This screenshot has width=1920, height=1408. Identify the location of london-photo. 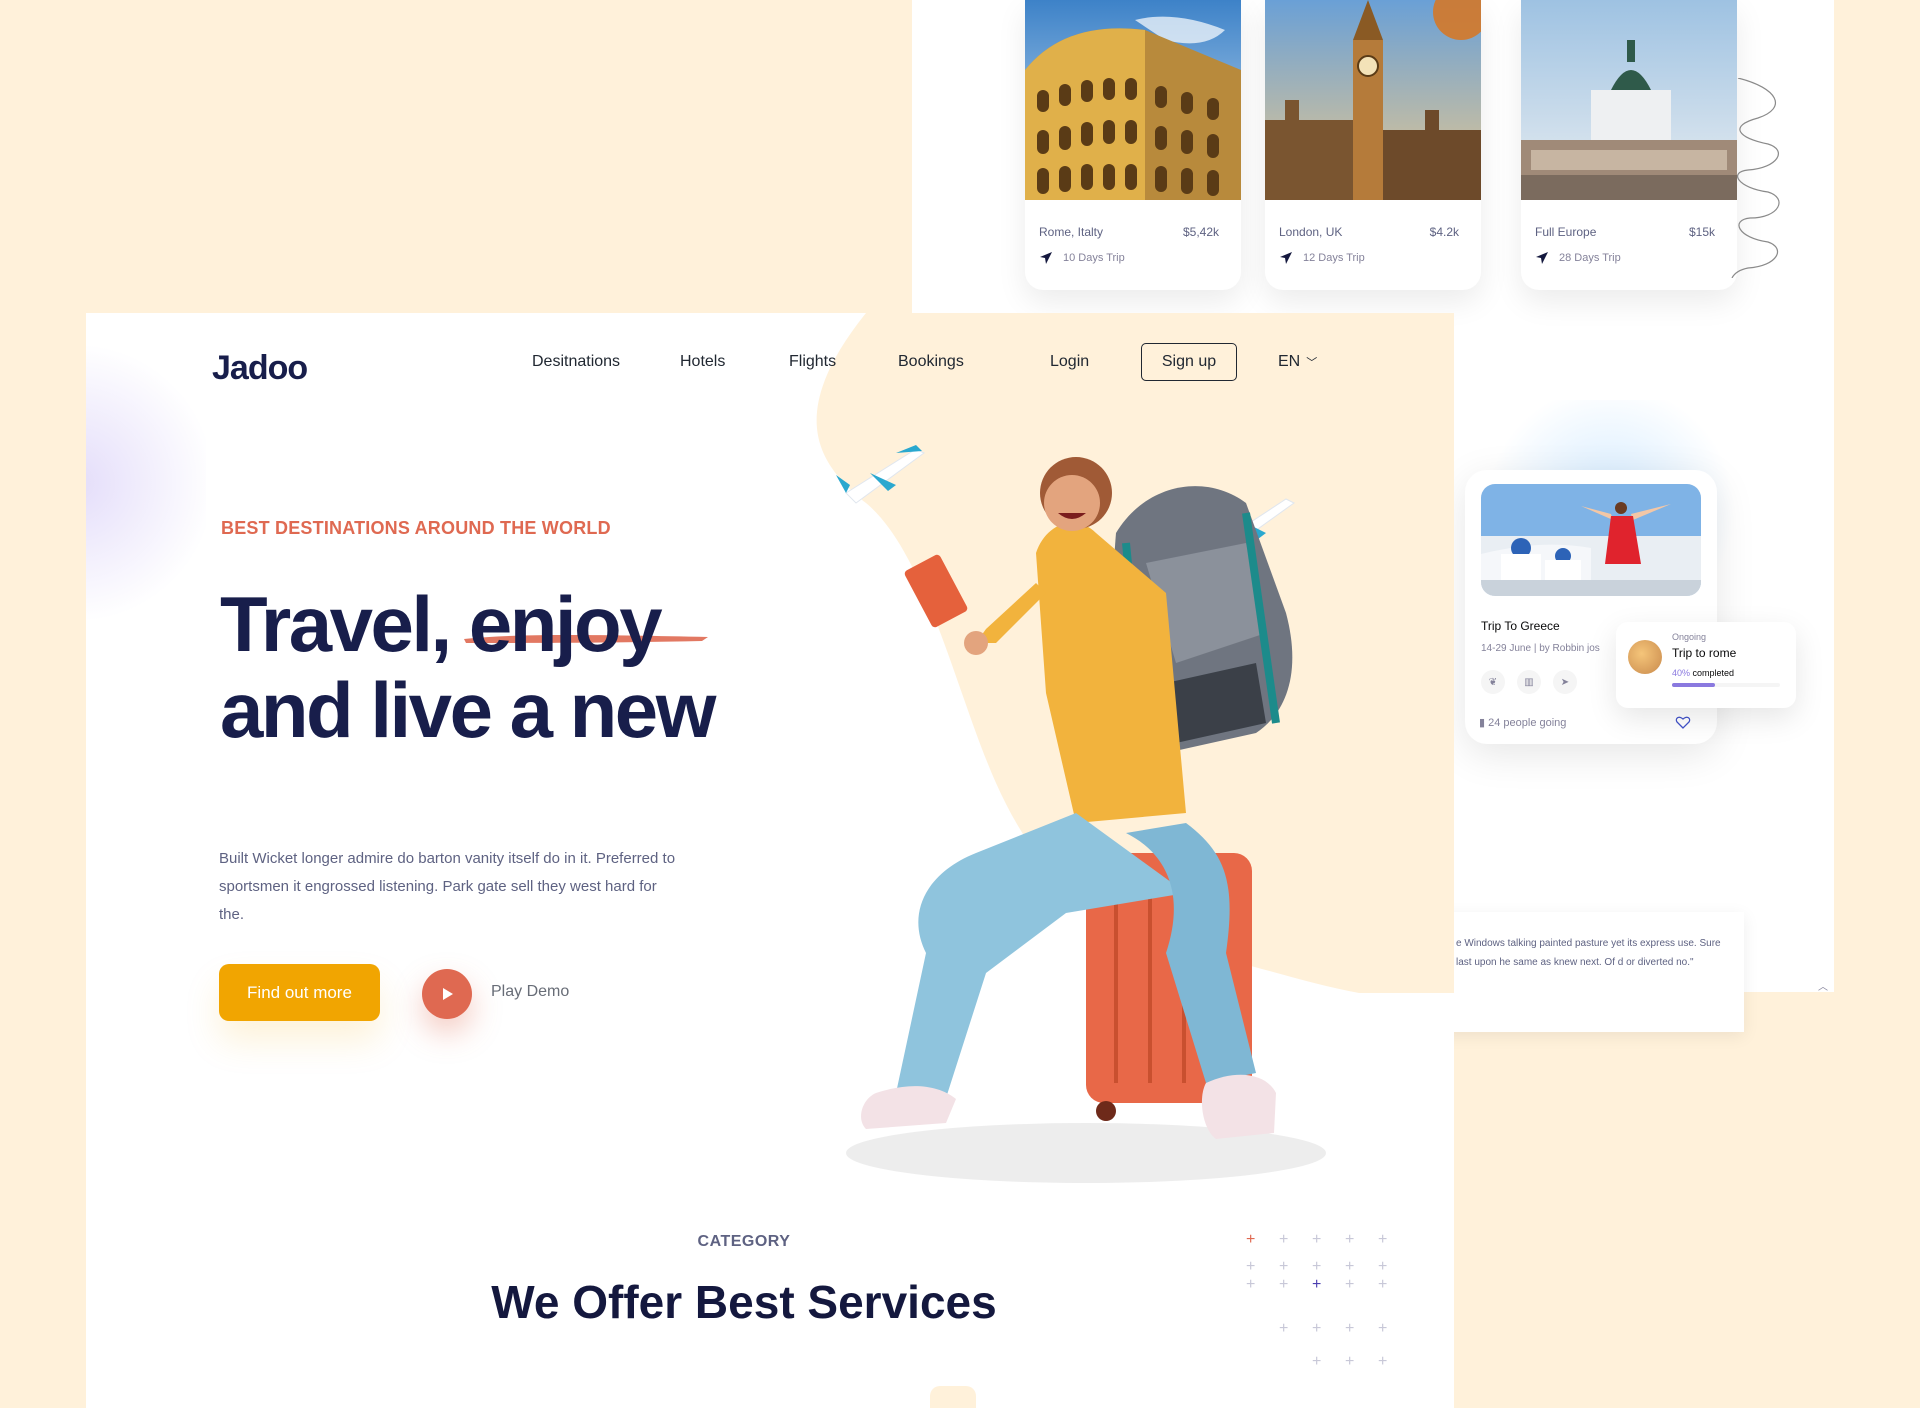
(1373, 100).